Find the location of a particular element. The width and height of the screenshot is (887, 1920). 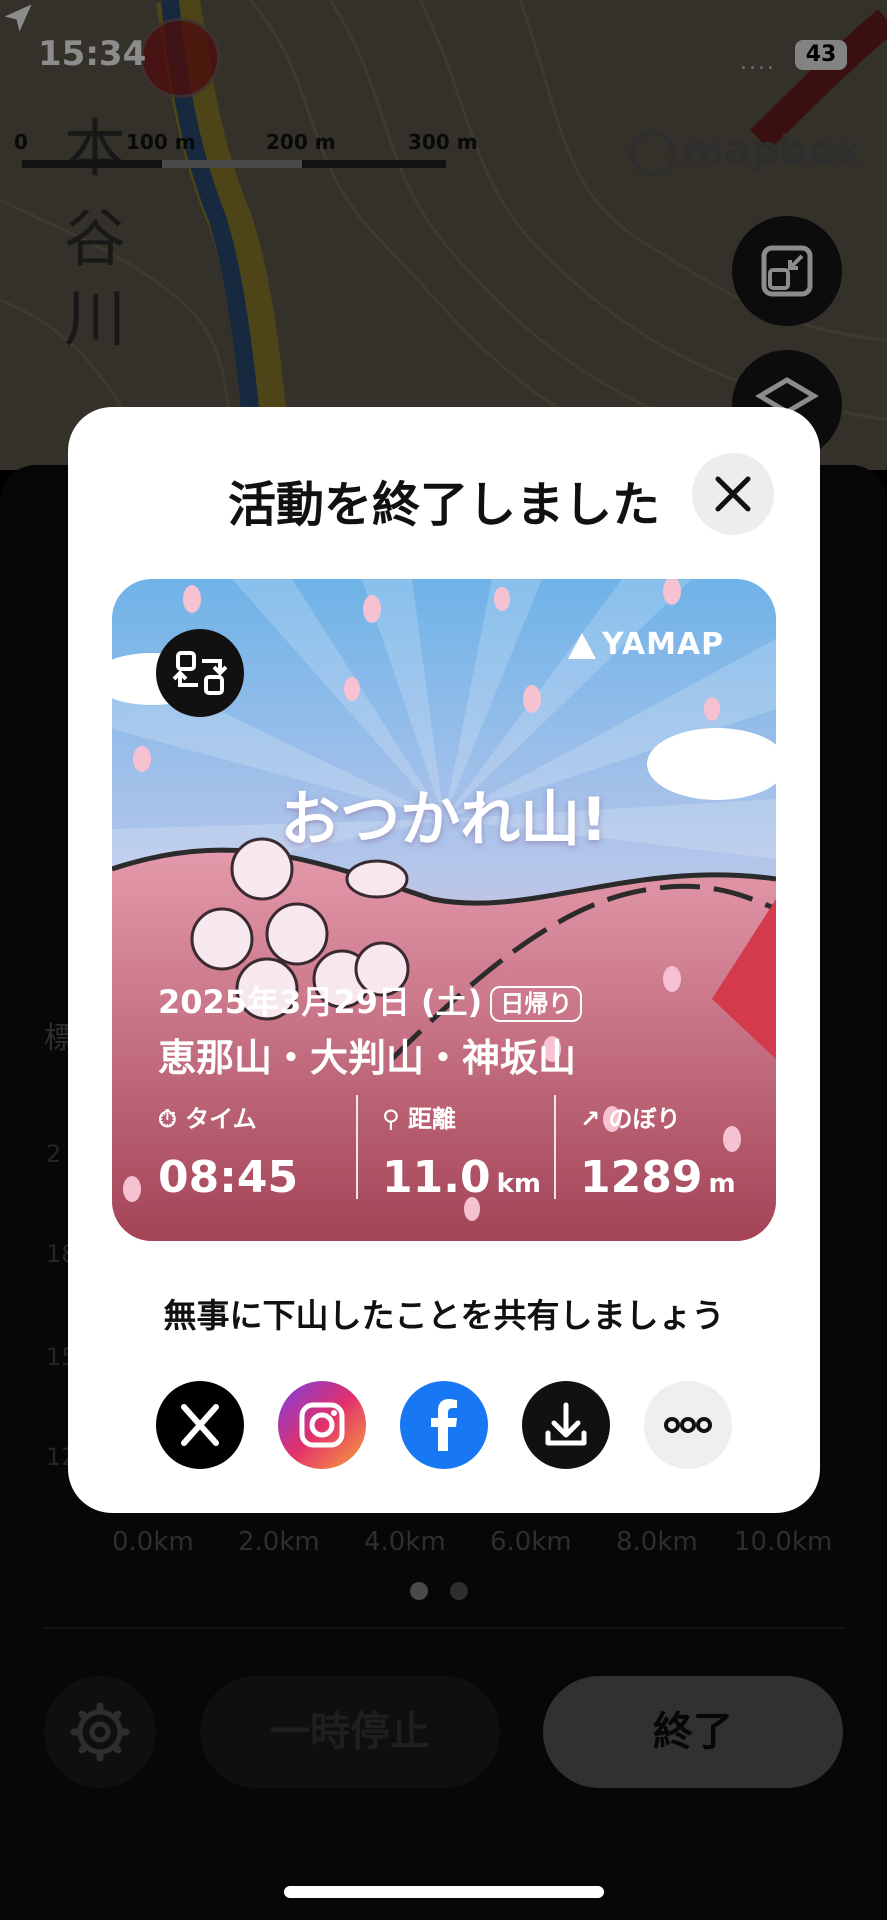

download-button is located at coordinates (566, 1425).